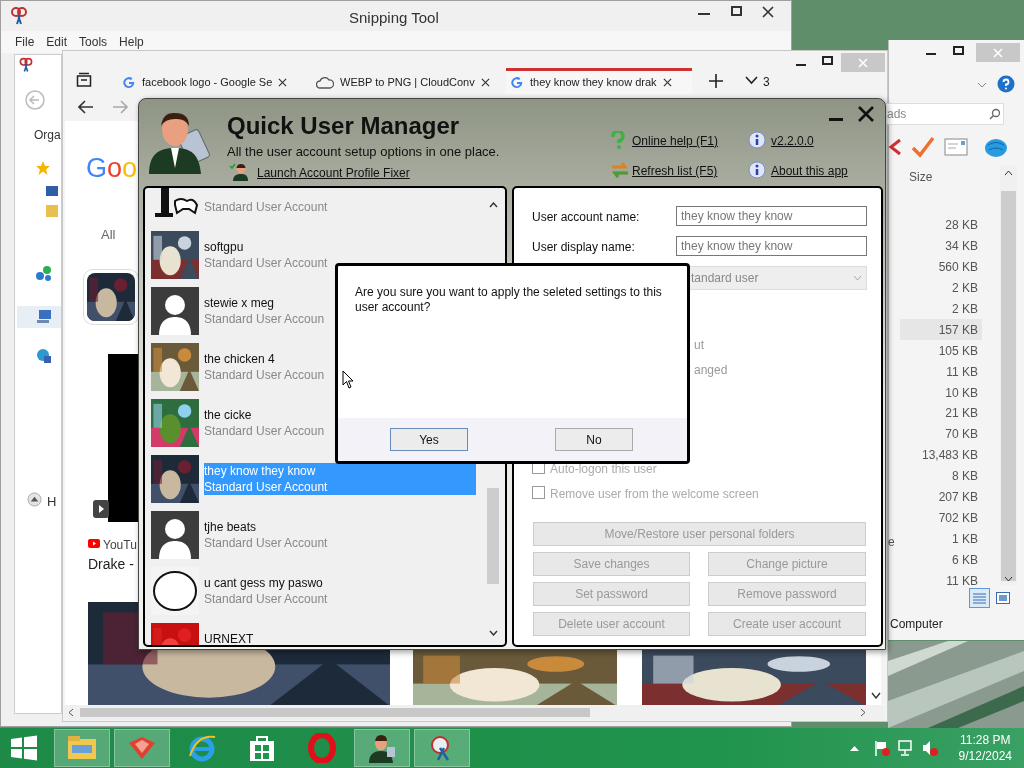 The image size is (1024, 768). What do you see at coordinates (26, 65) in the screenshot?
I see `scissors-icon` at bounding box center [26, 65].